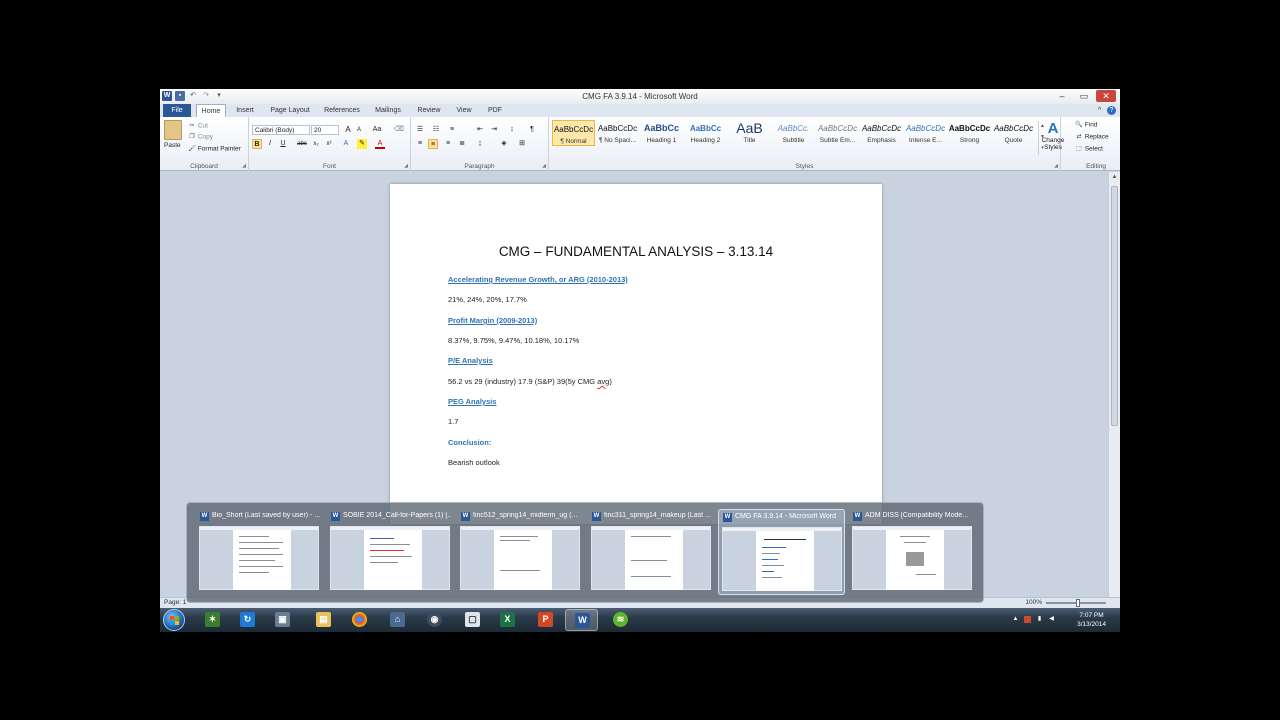  What do you see at coordinates (406, 166) in the screenshot?
I see `font-launcher-icon: ◢` at bounding box center [406, 166].